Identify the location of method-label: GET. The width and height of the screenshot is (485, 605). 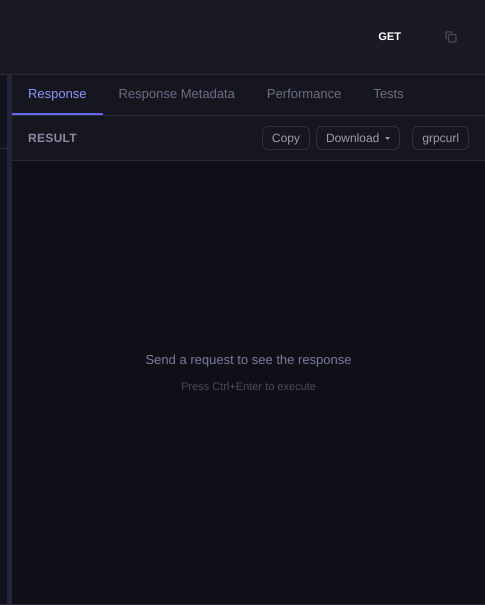
(389, 37).